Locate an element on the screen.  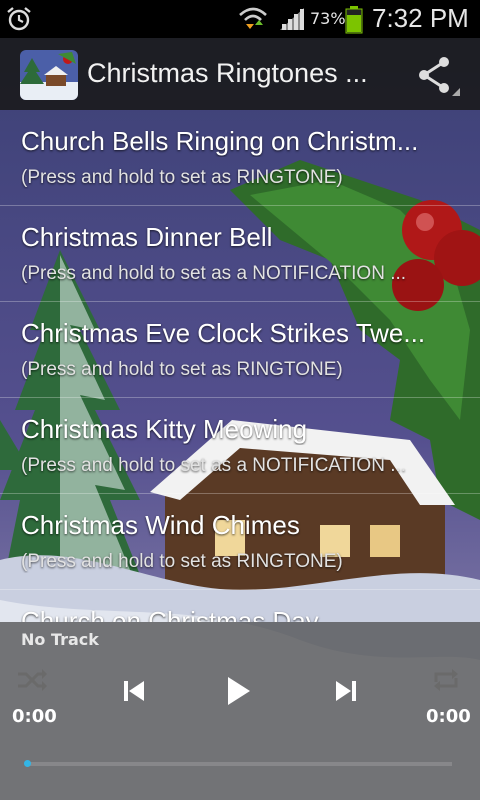
status-bar: 73% 7:32 PM is located at coordinates (240, 19).